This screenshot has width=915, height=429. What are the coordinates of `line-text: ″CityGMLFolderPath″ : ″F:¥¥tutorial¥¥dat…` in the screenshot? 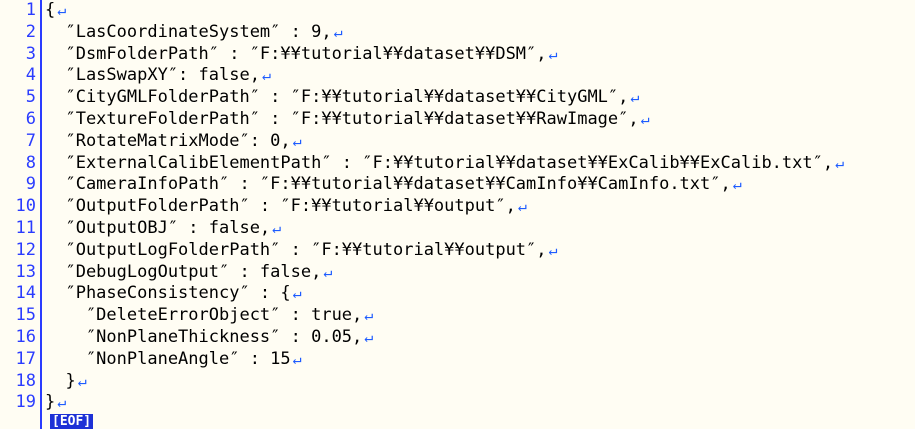 It's located at (342, 98).